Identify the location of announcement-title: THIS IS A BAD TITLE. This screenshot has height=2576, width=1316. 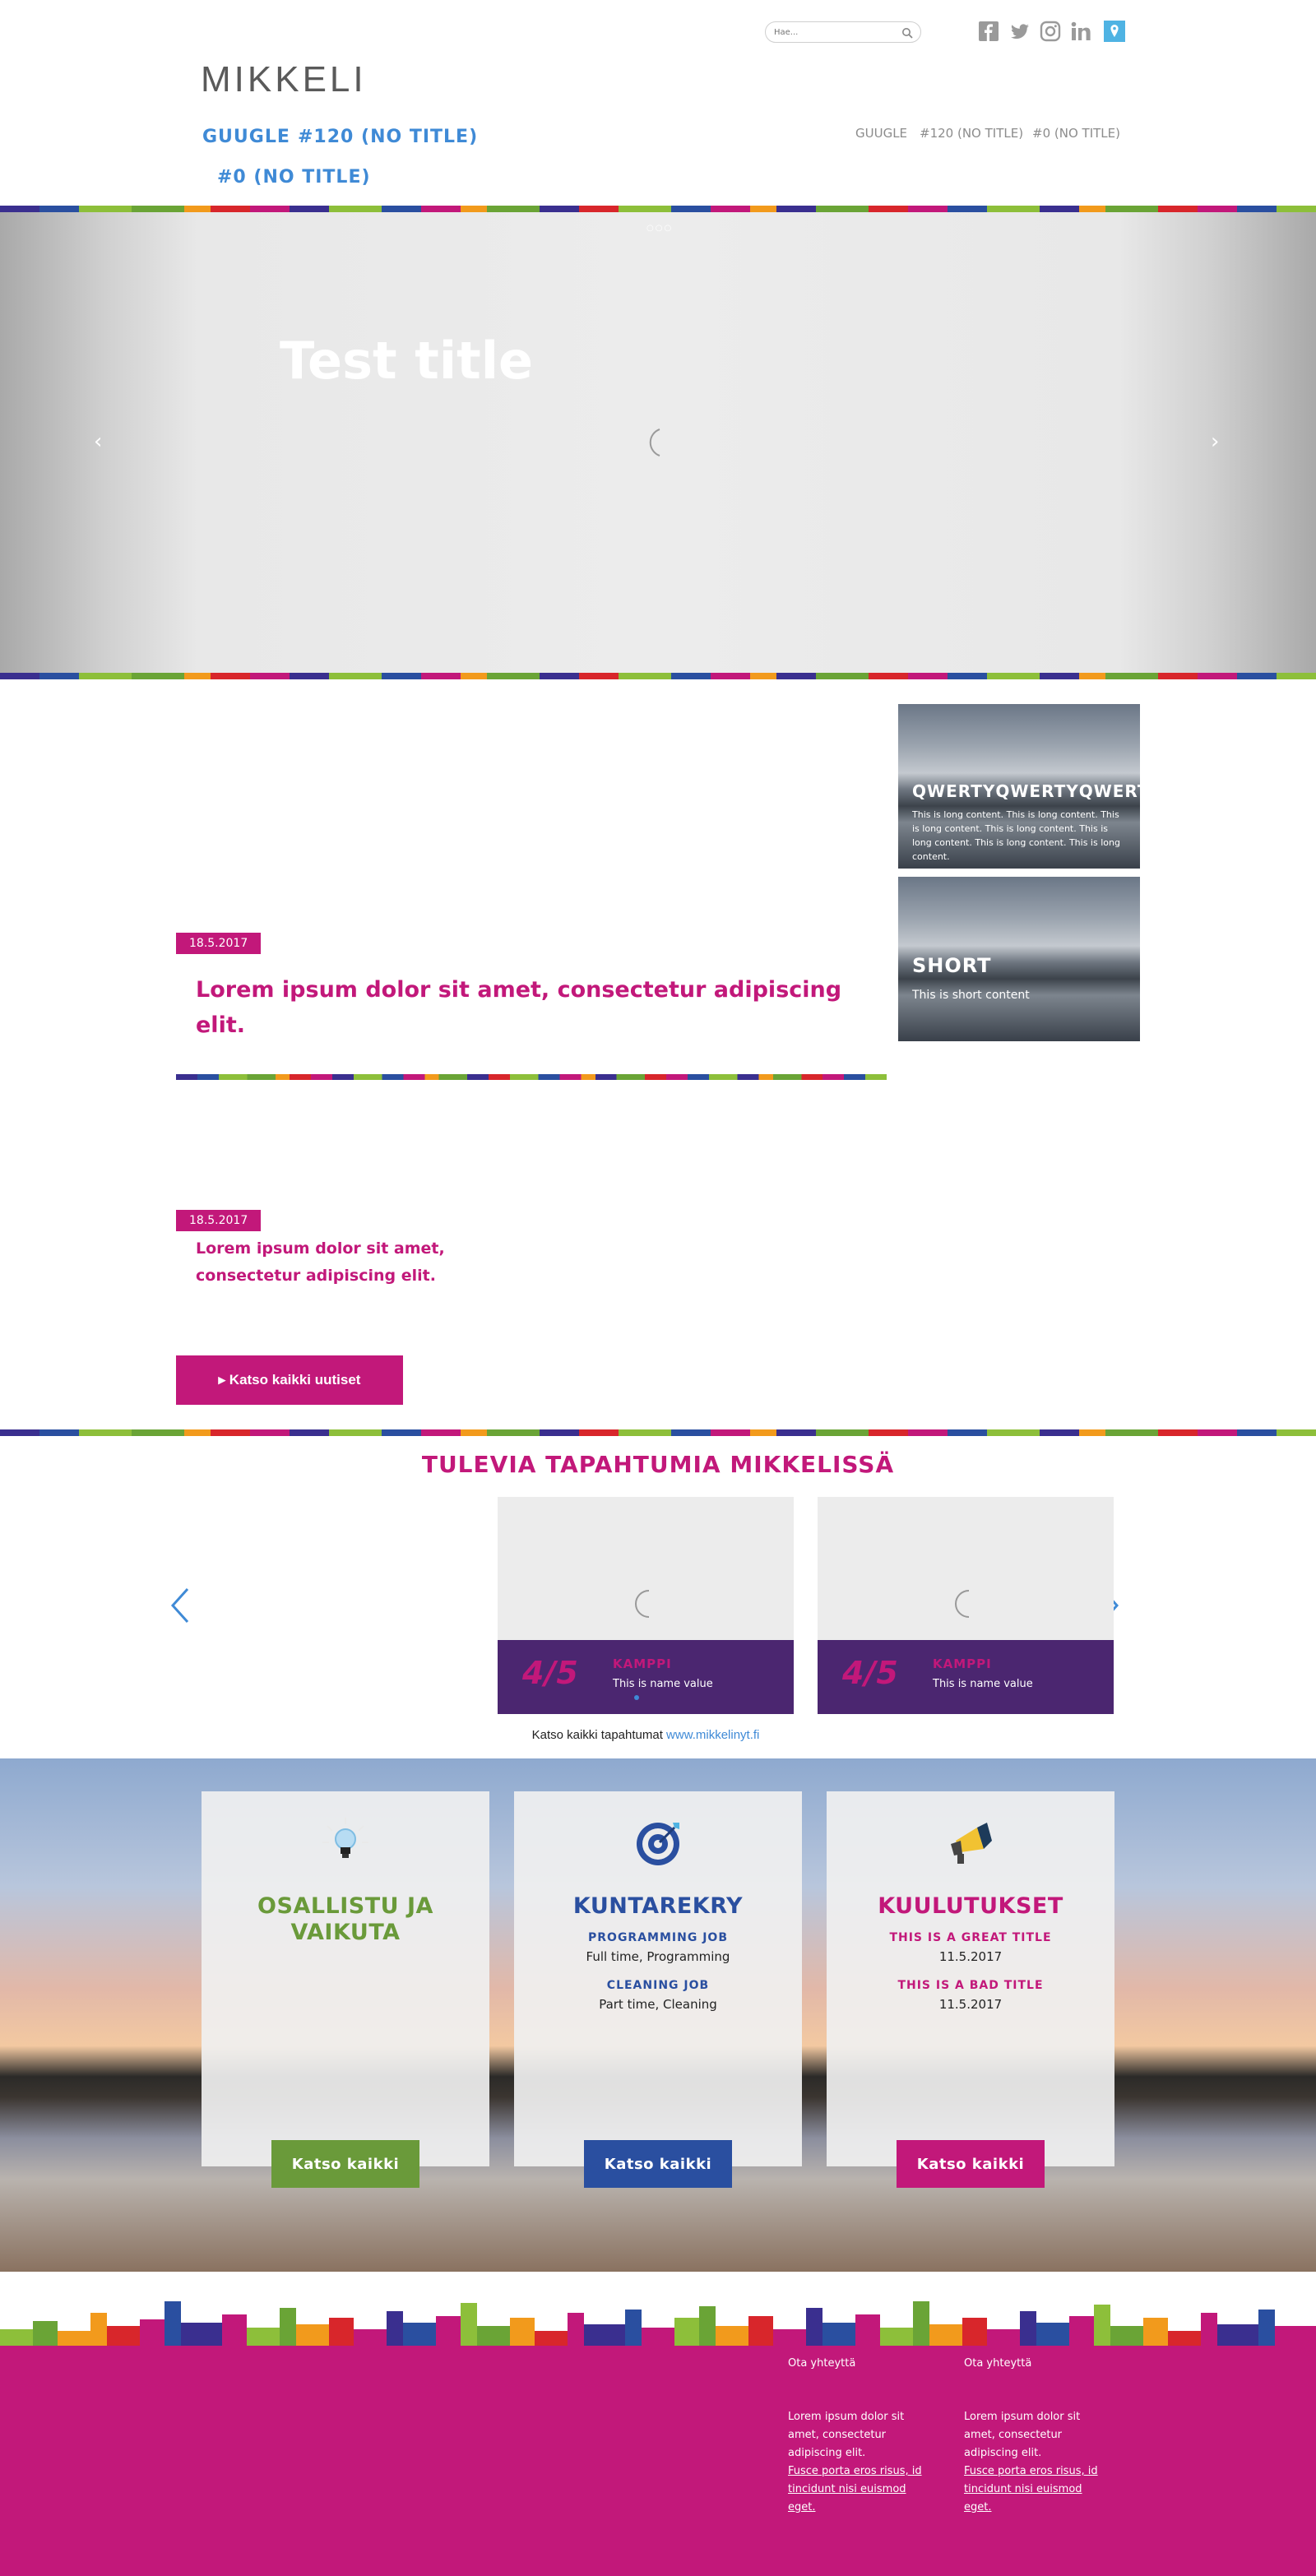
(970, 1986).